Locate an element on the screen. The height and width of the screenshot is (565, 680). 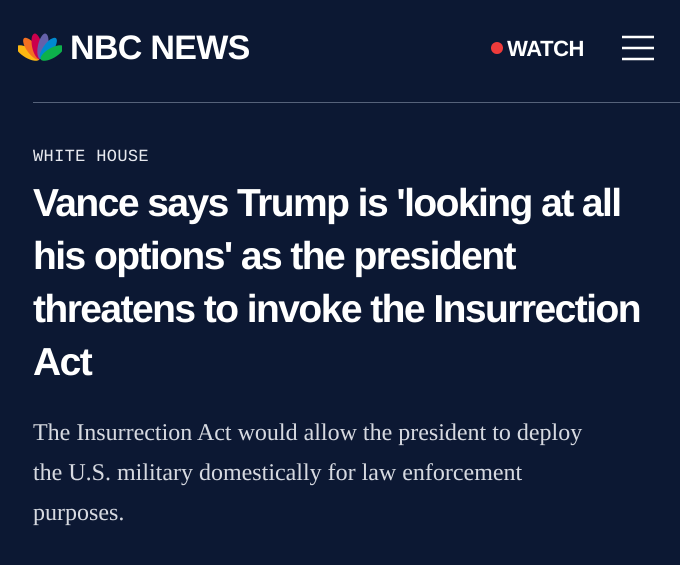
category-label: WHITE HOUSE is located at coordinates (340, 157).